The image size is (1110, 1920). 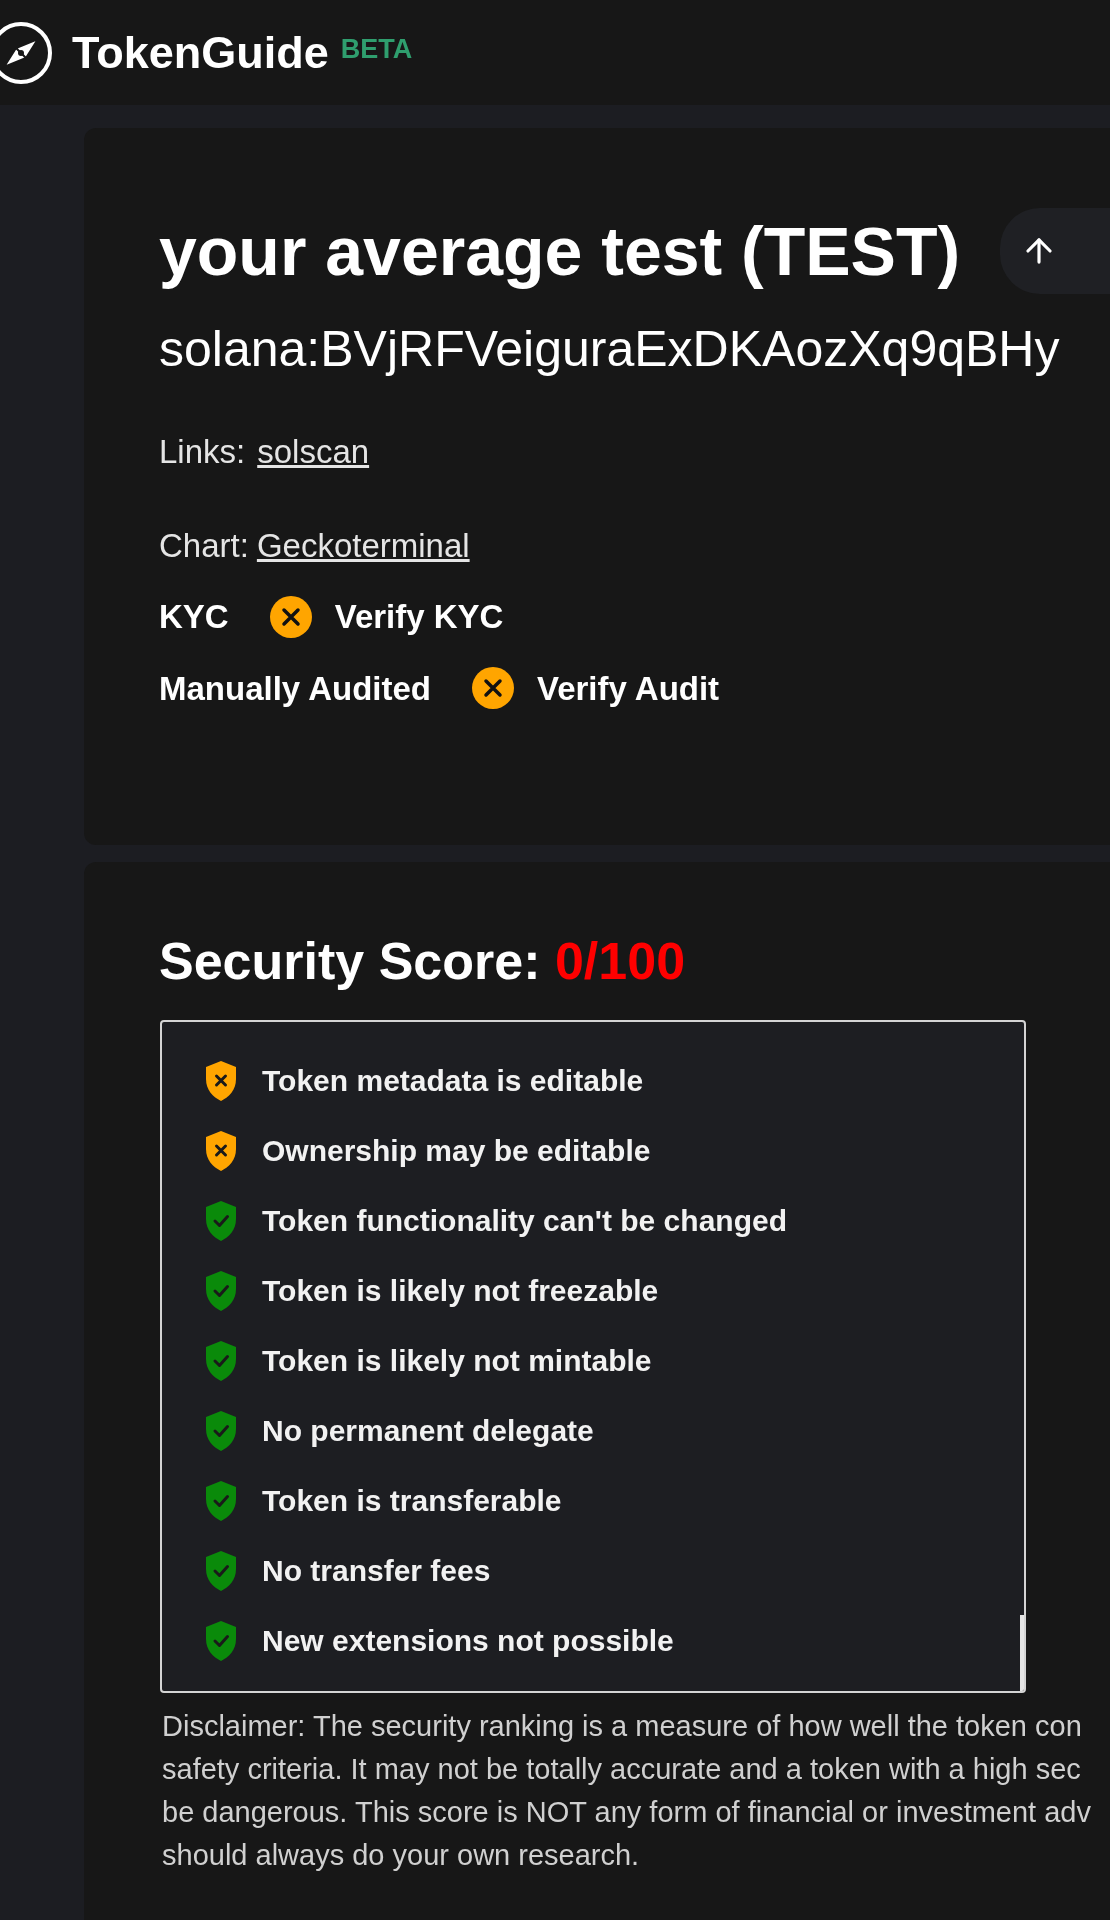 What do you see at coordinates (419, 617) in the screenshot?
I see `verify-link: Verify KYC` at bounding box center [419, 617].